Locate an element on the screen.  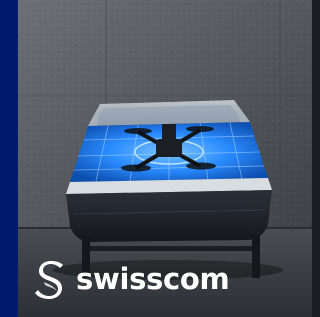
brand-name: swisscom is located at coordinates (153, 279).